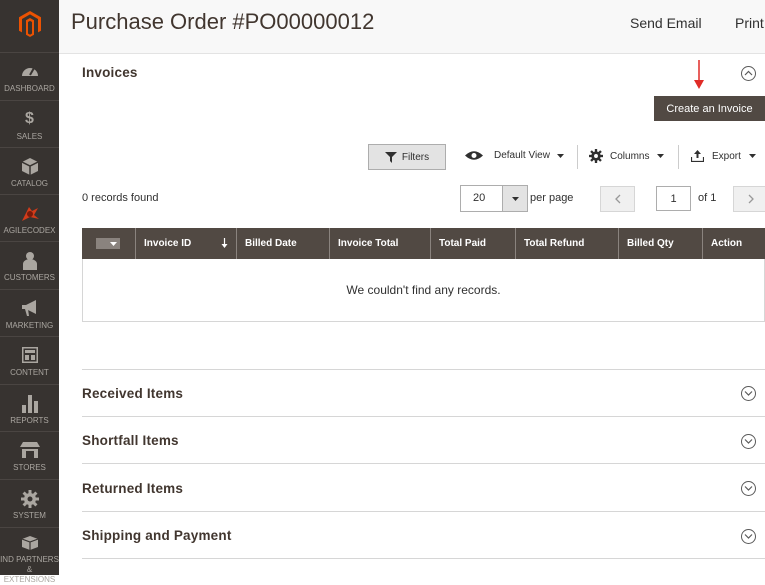 The height and width of the screenshot is (585, 765). I want to click on dashboard-icon, so click(29, 72).